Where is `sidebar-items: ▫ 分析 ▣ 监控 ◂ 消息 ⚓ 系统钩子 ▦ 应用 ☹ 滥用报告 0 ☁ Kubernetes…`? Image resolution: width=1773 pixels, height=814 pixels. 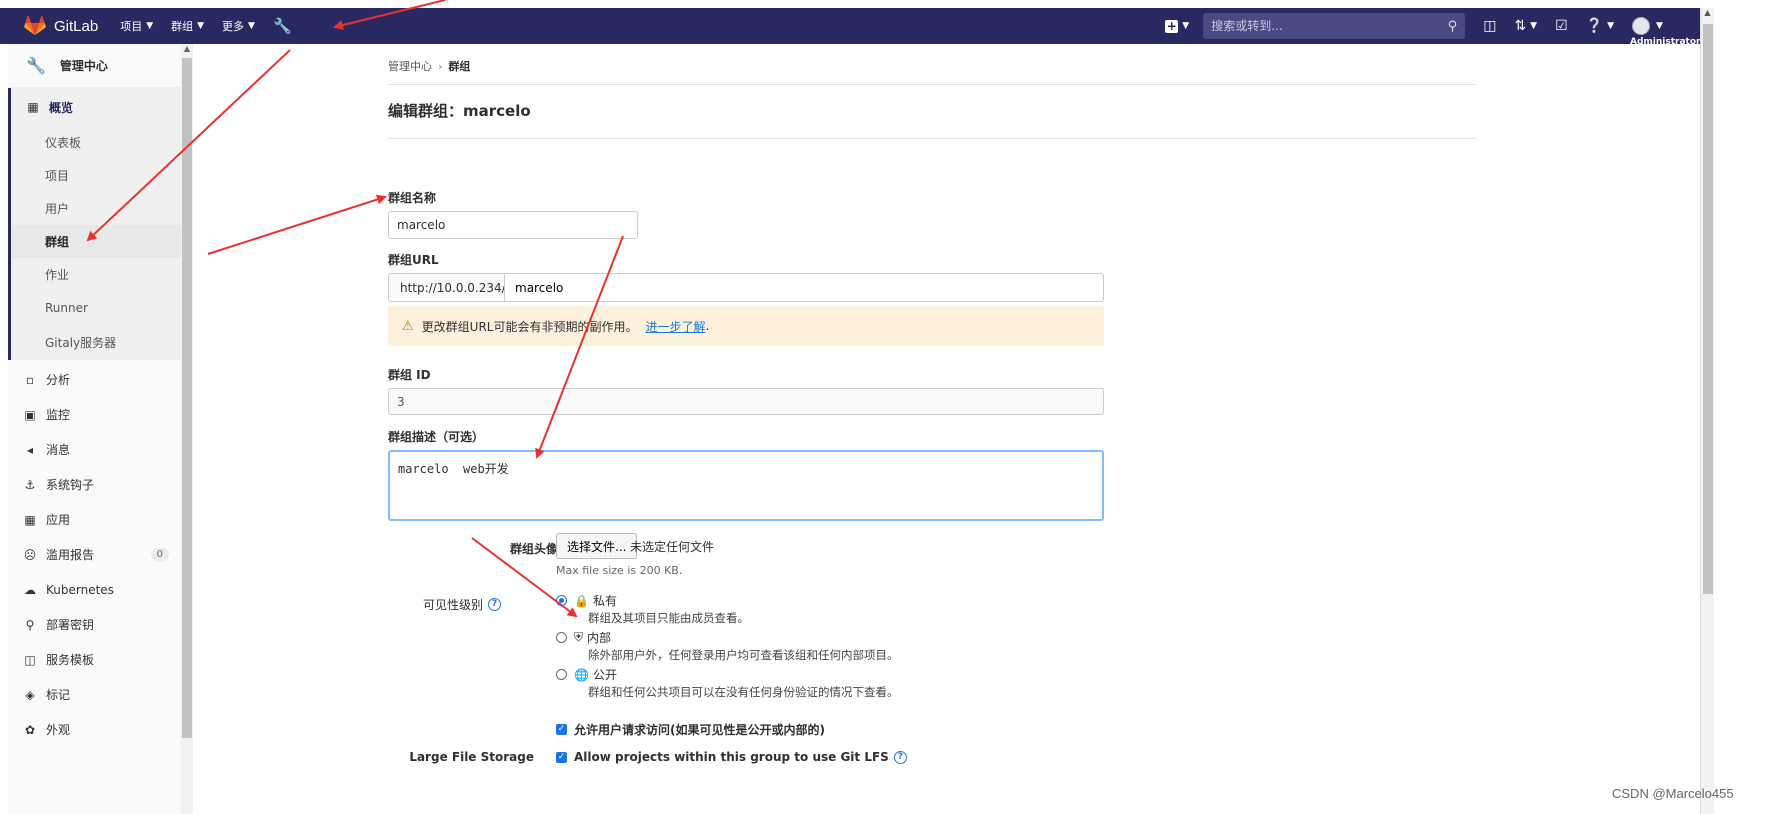
sidebar-items: ▫ 分析 ▣ 监控 ◂ 消息 ⚓ 系统钩子 ▦ 应用 ☹ 滥用报告 0 ☁ Kubernetes… is located at coordinates (97, 553).